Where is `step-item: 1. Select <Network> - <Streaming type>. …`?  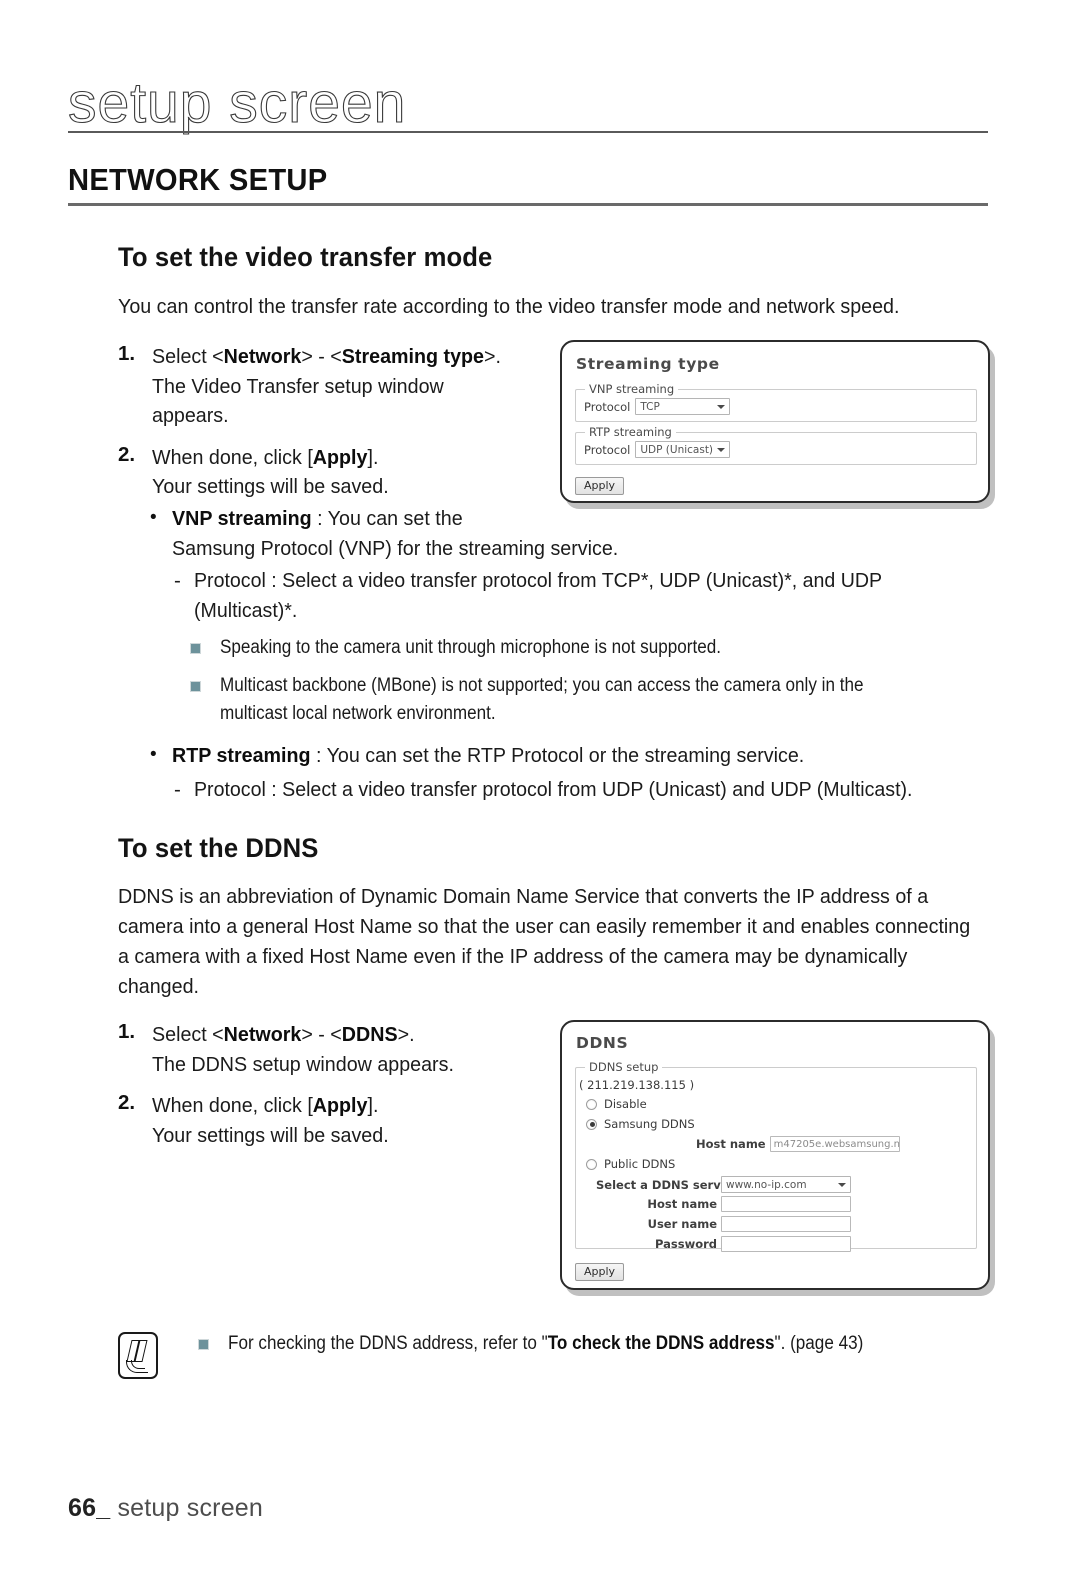 step-item: 1. Select <Network> - <Streaming type>. … is located at coordinates (338, 386).